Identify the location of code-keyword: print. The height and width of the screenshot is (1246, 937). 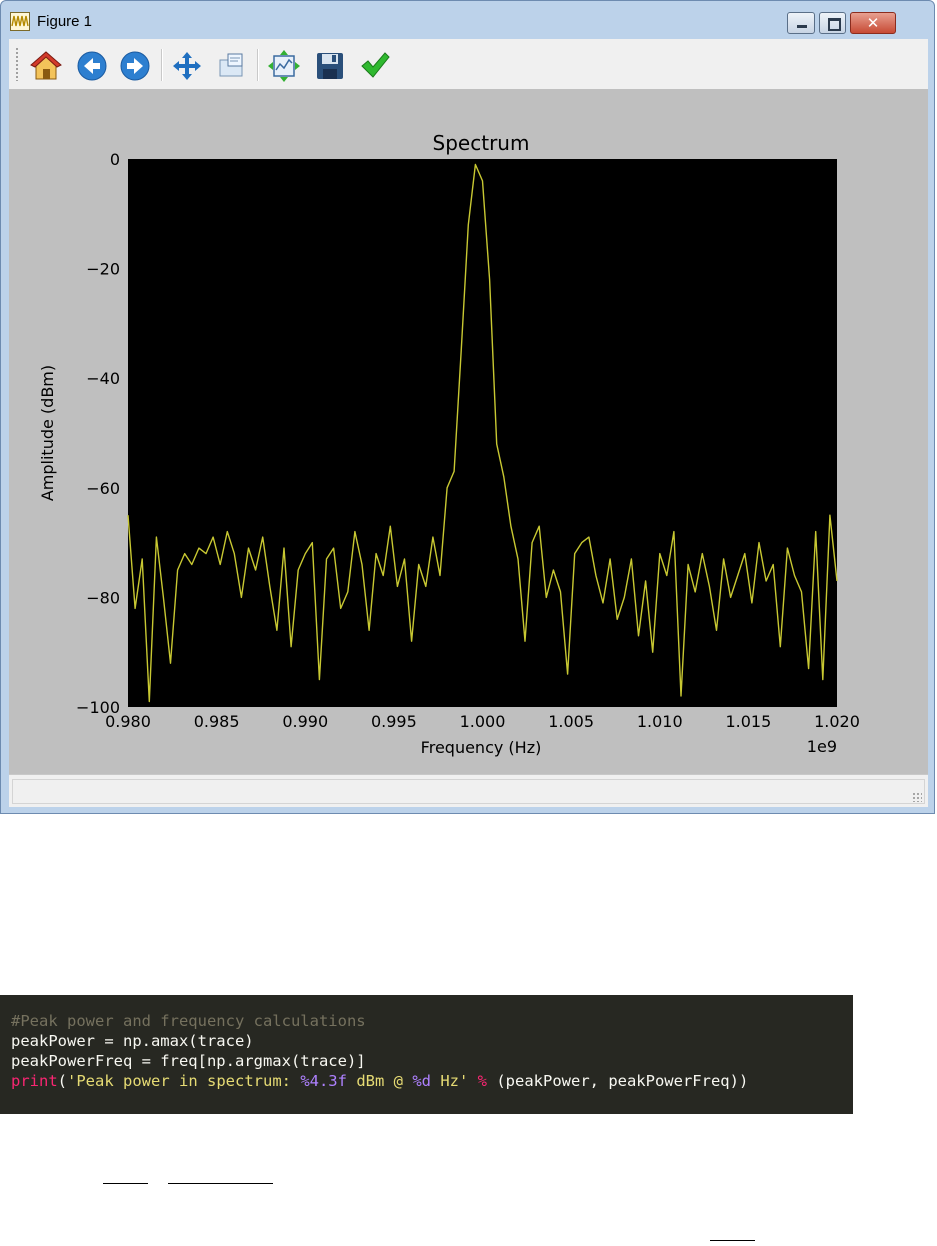
(34, 1081).